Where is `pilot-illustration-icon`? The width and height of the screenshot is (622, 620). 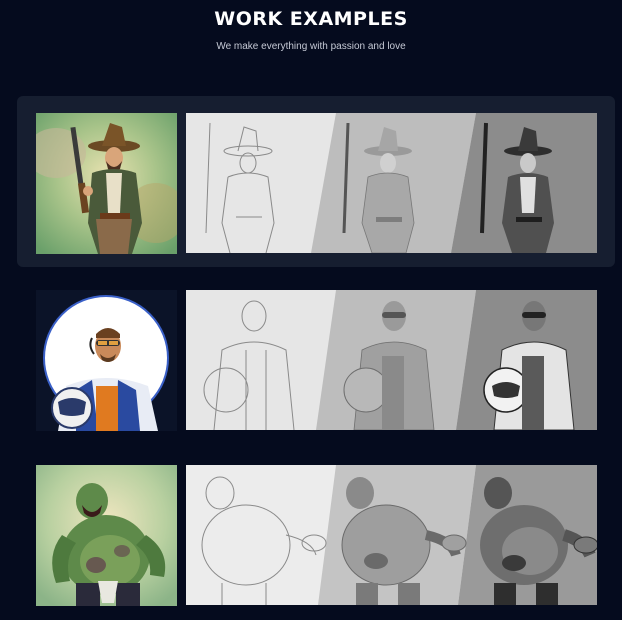
pilot-illustration-icon is located at coordinates (106, 360).